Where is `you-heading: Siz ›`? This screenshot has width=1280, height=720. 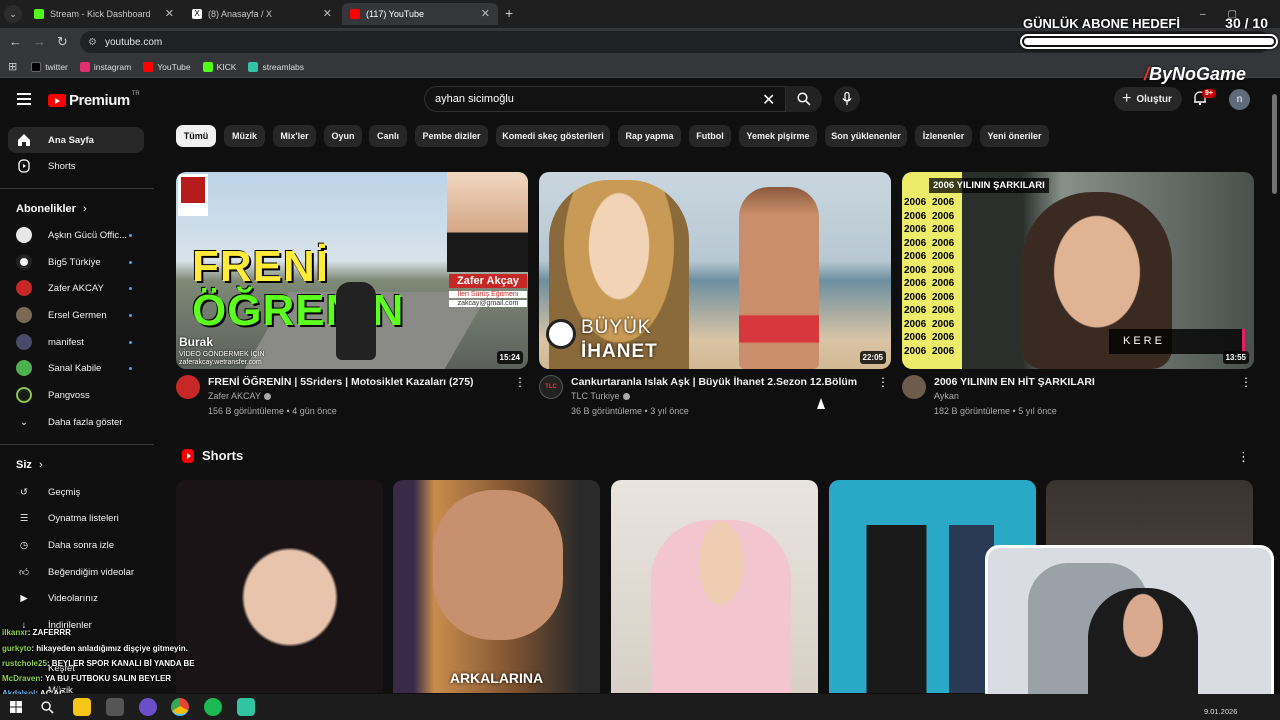
you-heading: Siz › is located at coordinates (29, 465).